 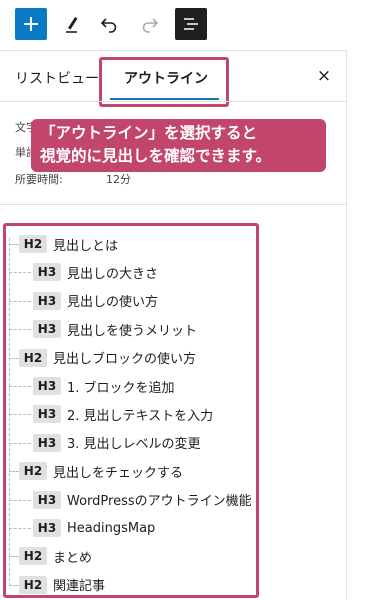 I want to click on plus-icon, so click(x=31, y=24).